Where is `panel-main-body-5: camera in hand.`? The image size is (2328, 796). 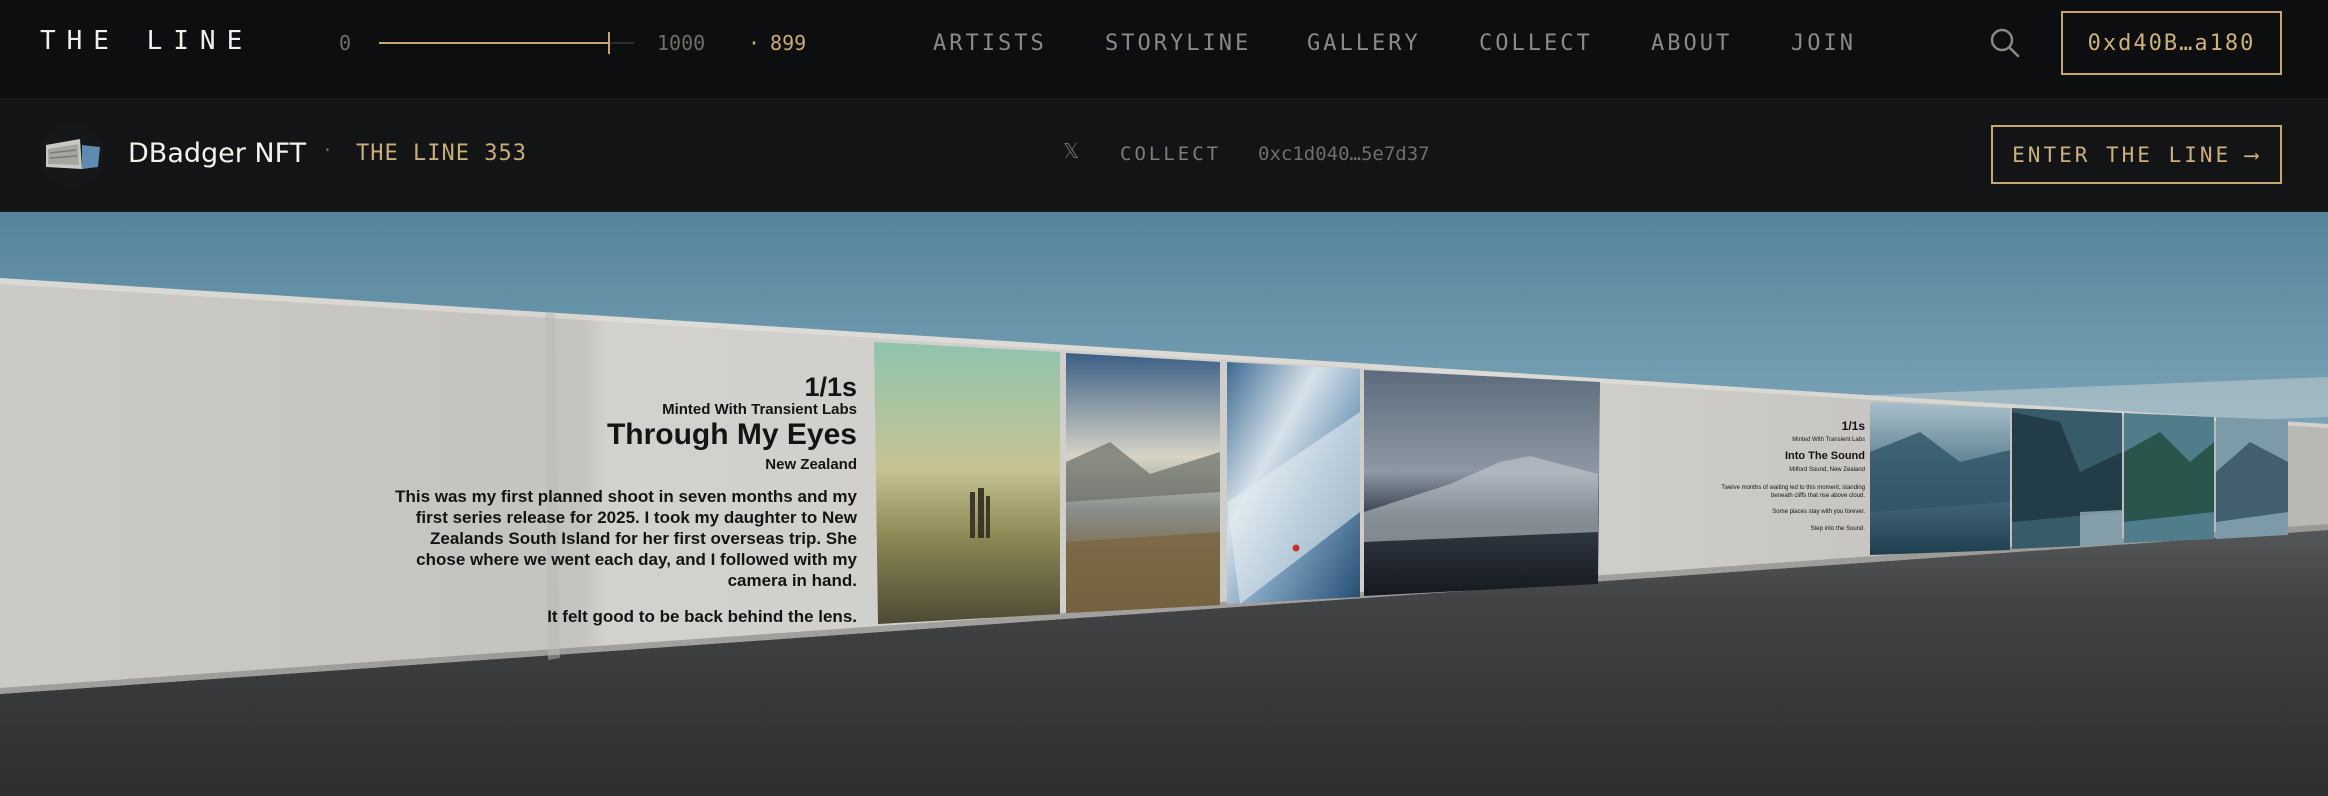
panel-main-body-5: camera in hand. is located at coordinates (792, 580).